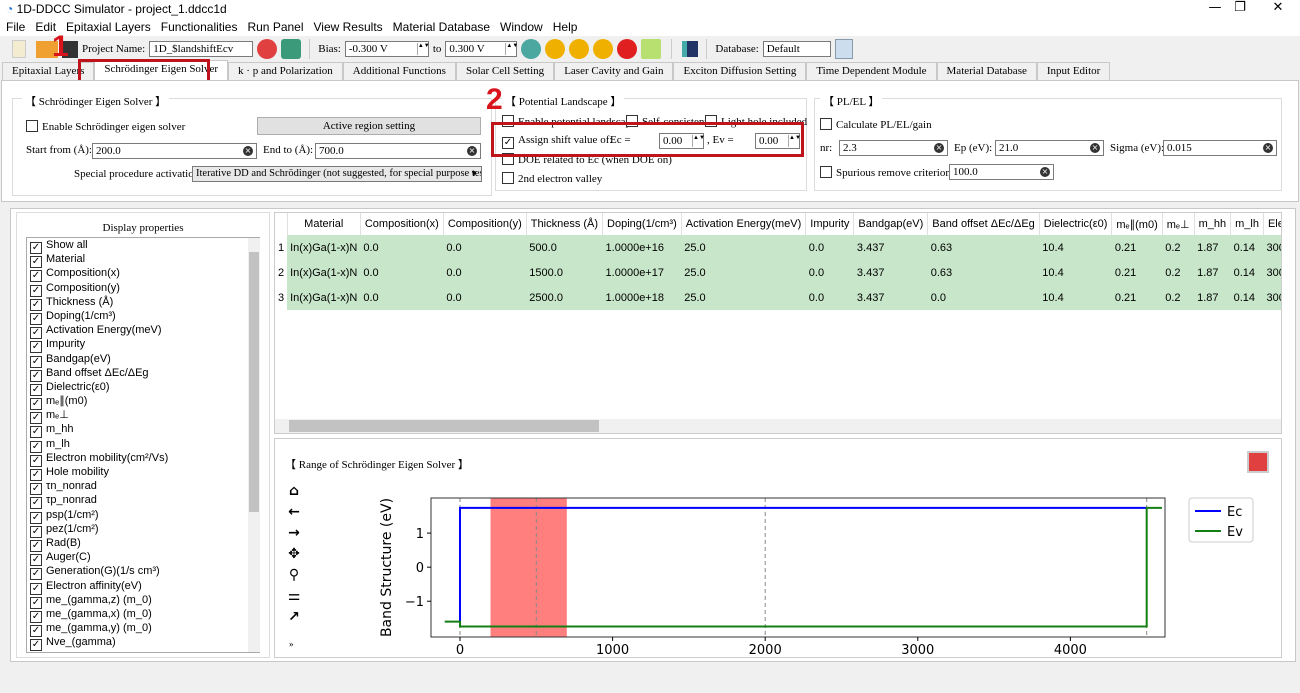  What do you see at coordinates (830, 224) in the screenshot?
I see `column-header: Impurity` at bounding box center [830, 224].